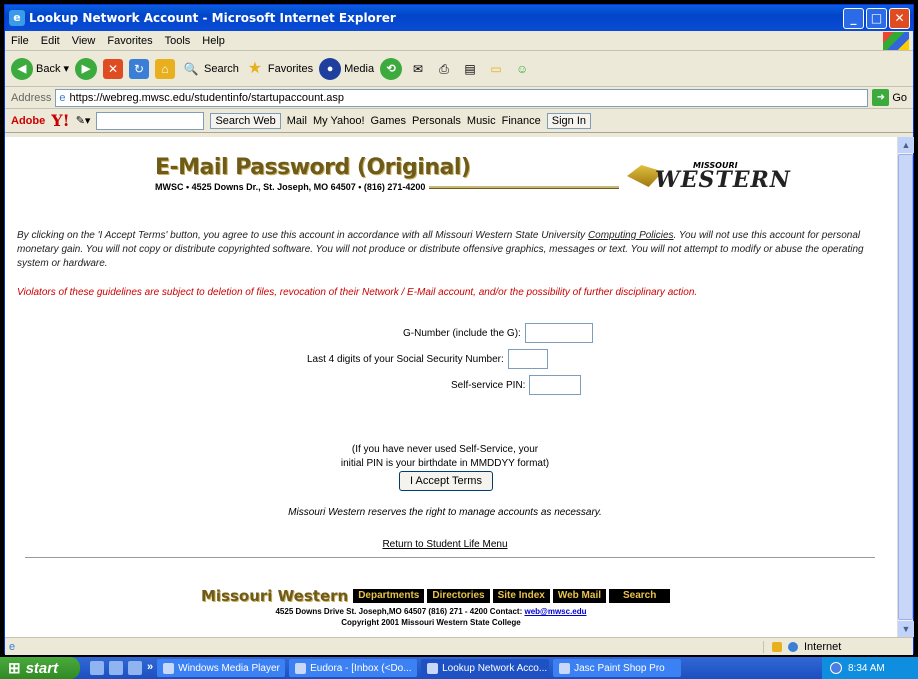 The height and width of the screenshot is (679, 918). What do you see at coordinates (521, 121) in the screenshot?
I see `finance-link: Finance` at bounding box center [521, 121].